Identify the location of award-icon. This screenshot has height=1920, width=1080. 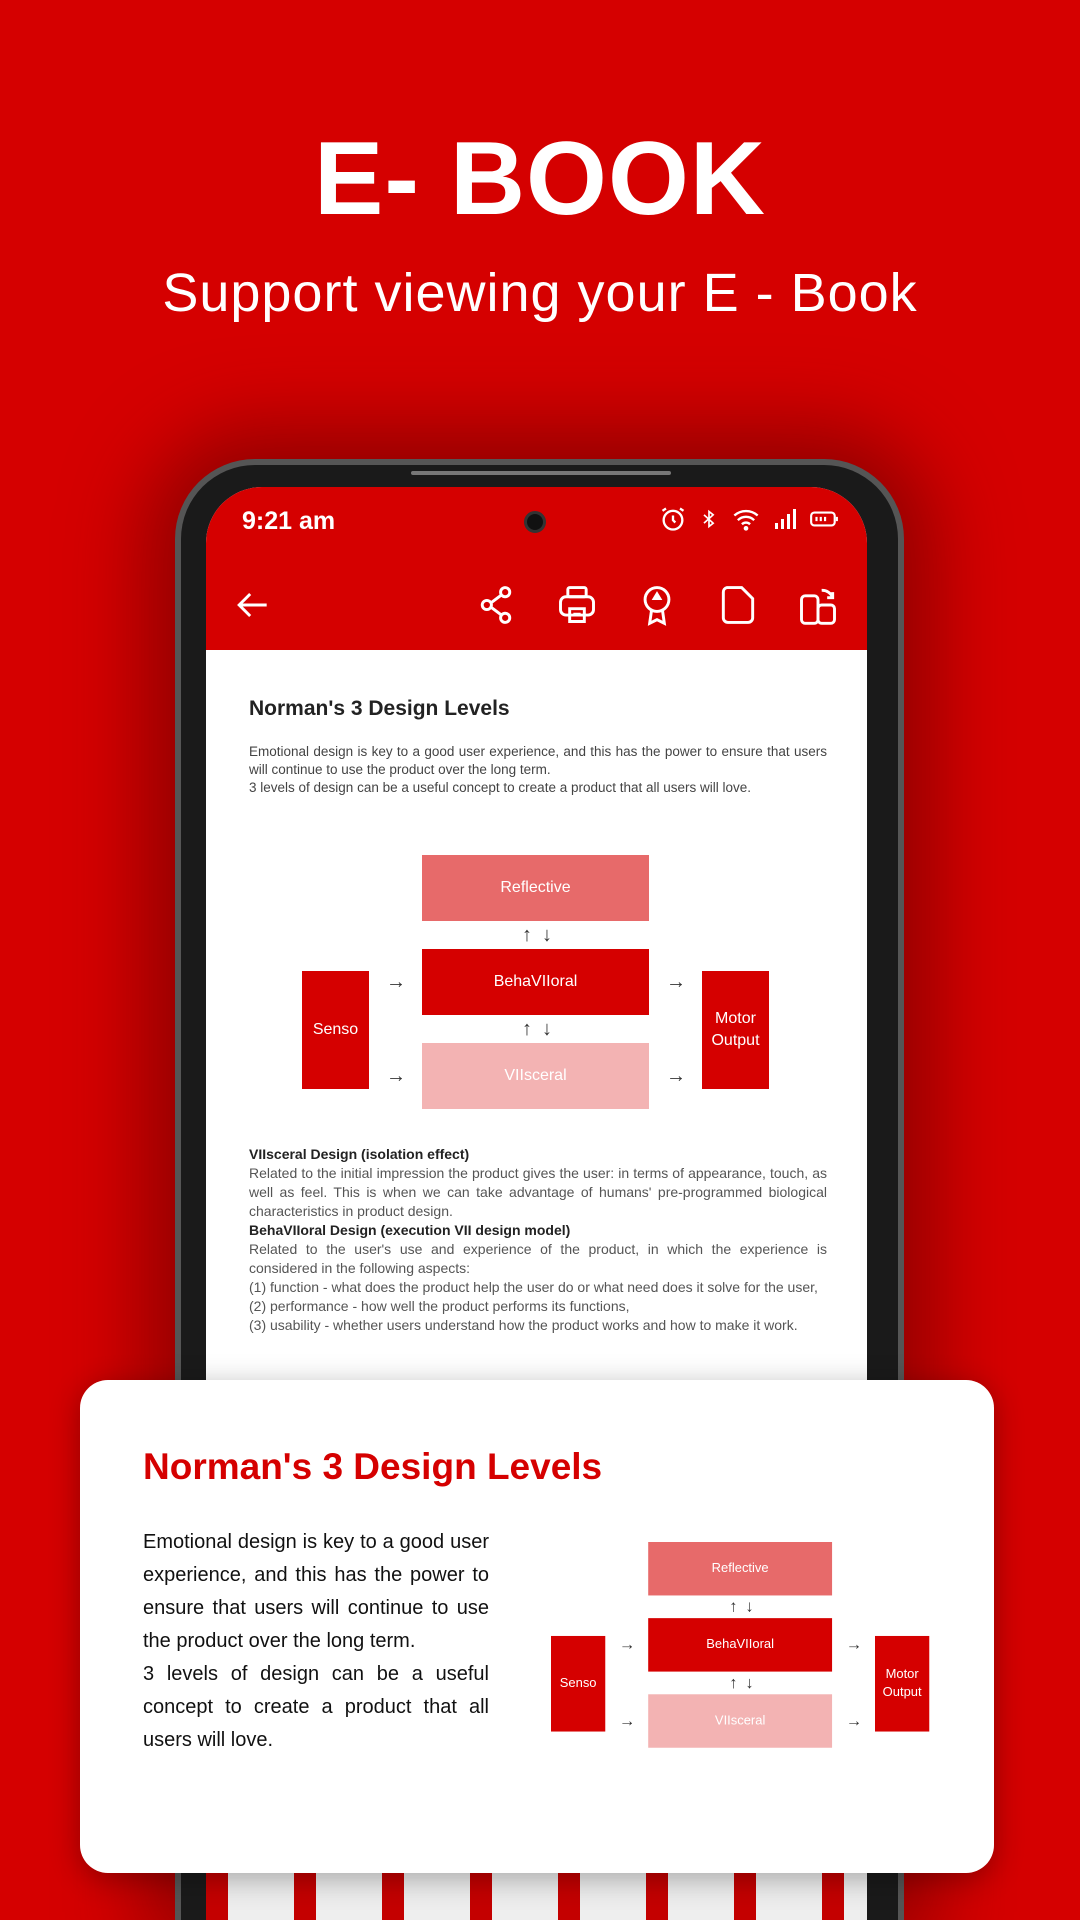
(657, 606).